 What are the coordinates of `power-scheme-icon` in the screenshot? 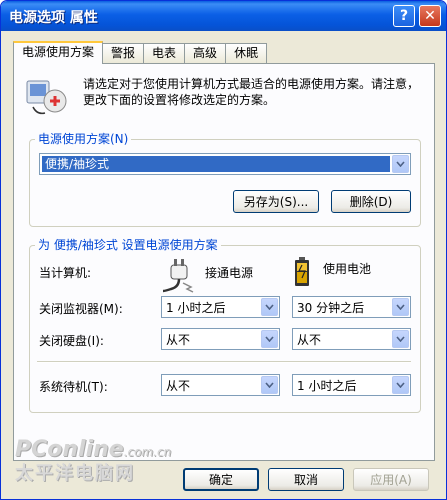 It's located at (46, 97).